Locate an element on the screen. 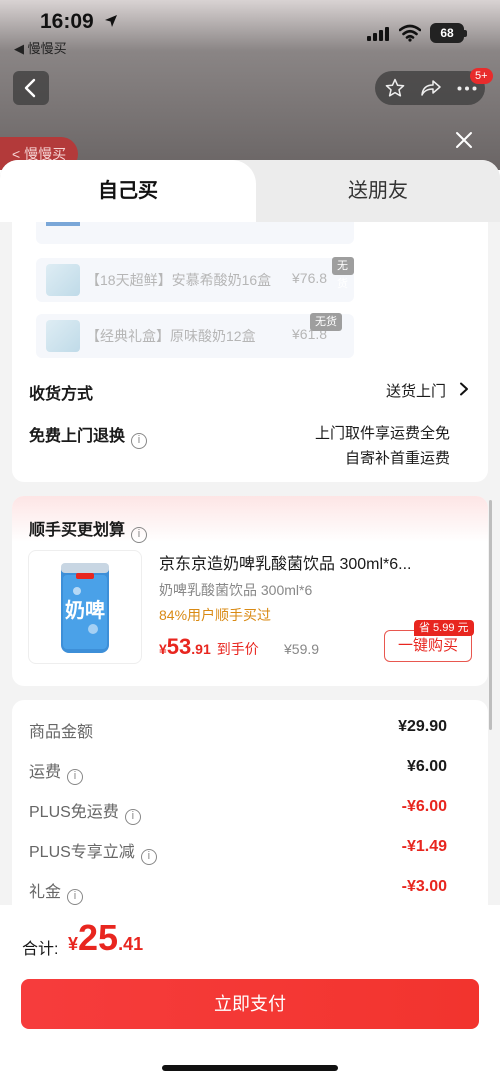  total-label: 合计: is located at coordinates (40, 949).